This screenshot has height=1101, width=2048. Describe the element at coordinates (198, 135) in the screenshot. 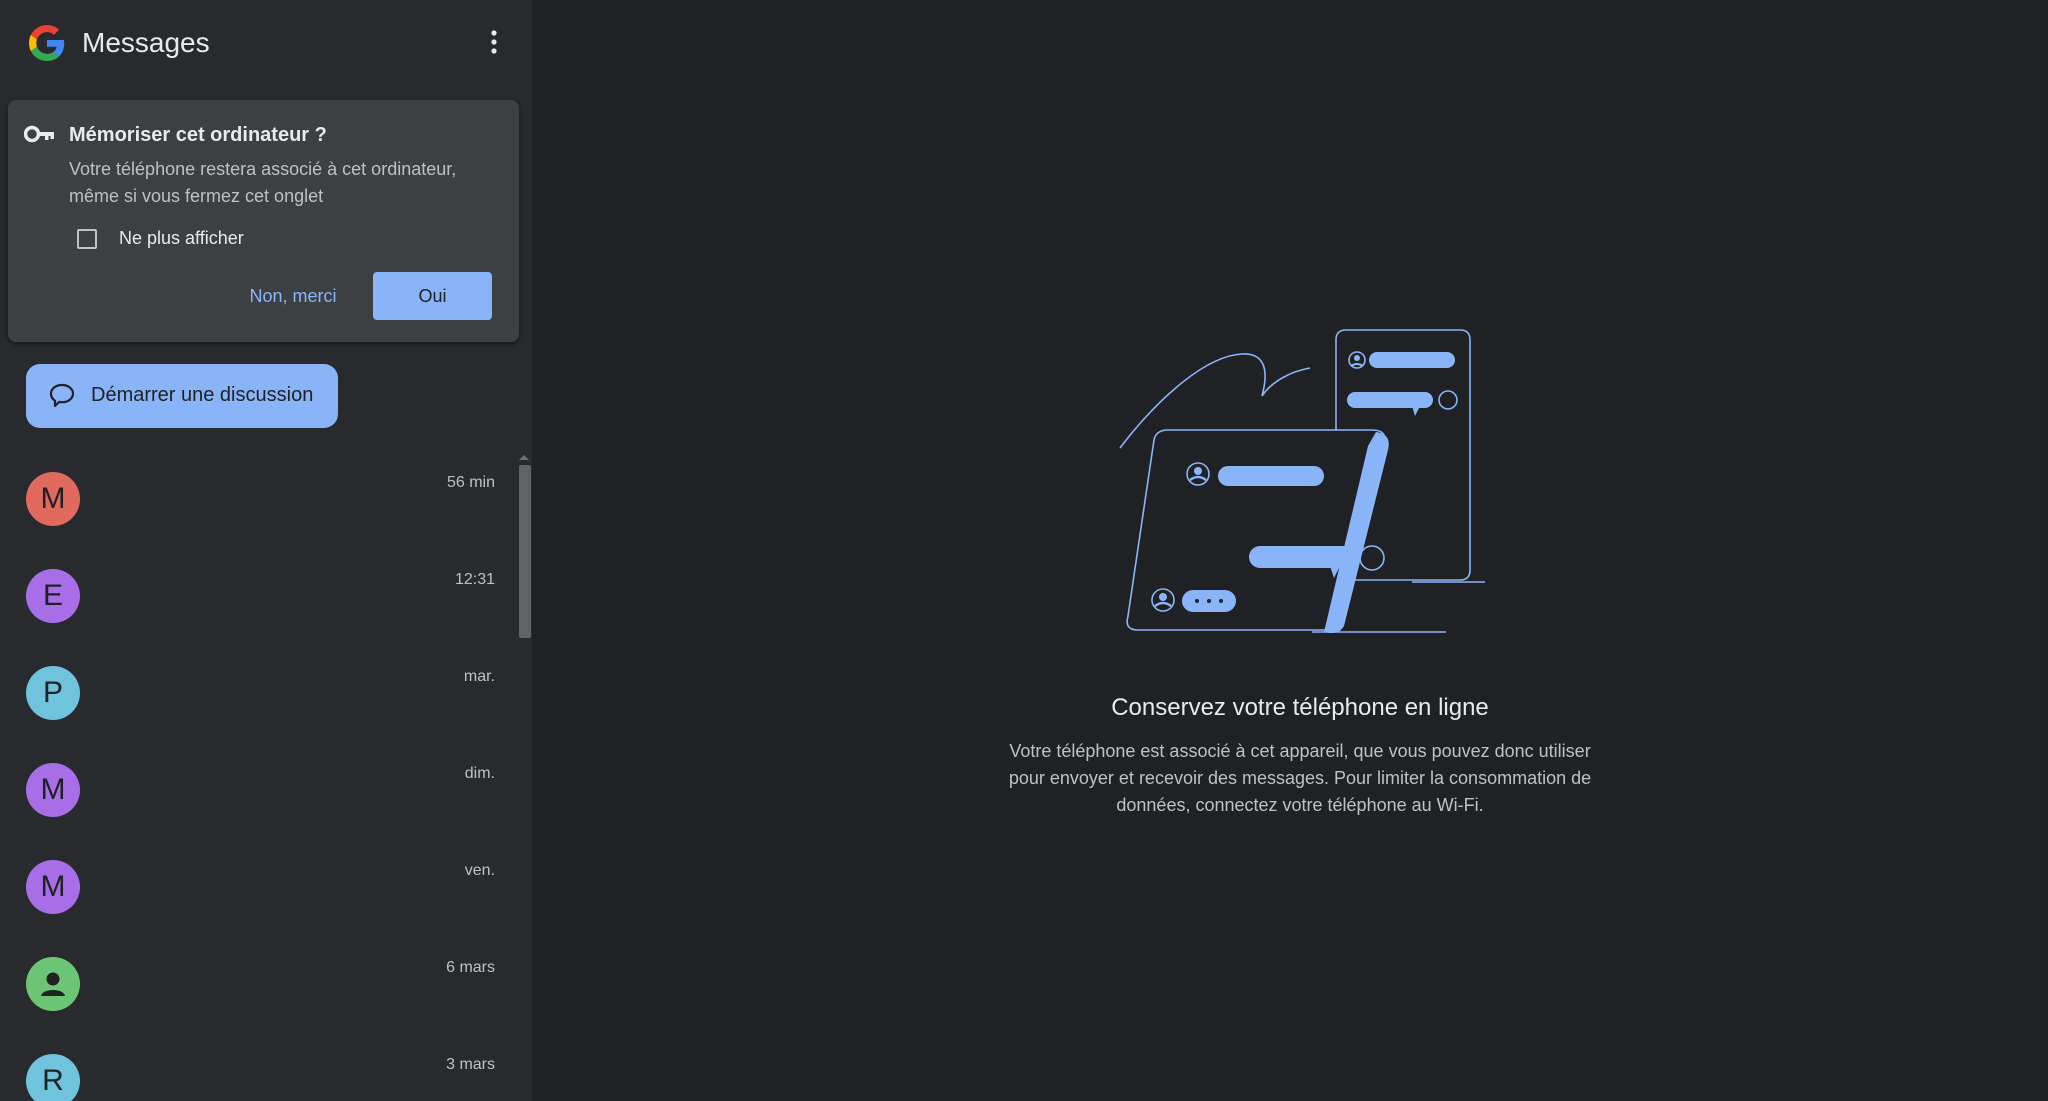

I see `prompt-title: Mémoriser cet ordinateur ?` at that location.